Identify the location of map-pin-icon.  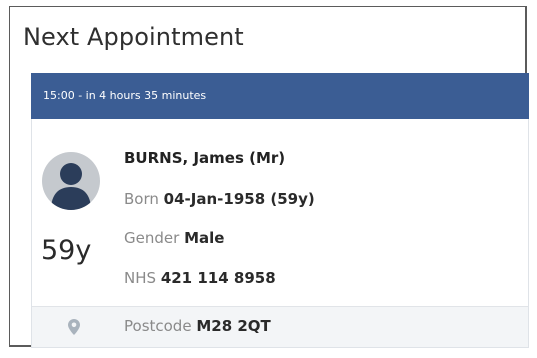
(74, 329).